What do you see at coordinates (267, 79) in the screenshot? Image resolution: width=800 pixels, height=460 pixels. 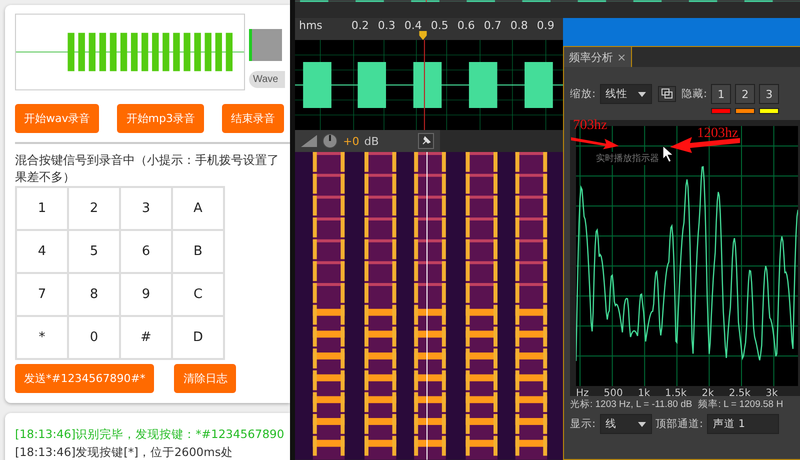 I see `wave-button: Wave` at bounding box center [267, 79].